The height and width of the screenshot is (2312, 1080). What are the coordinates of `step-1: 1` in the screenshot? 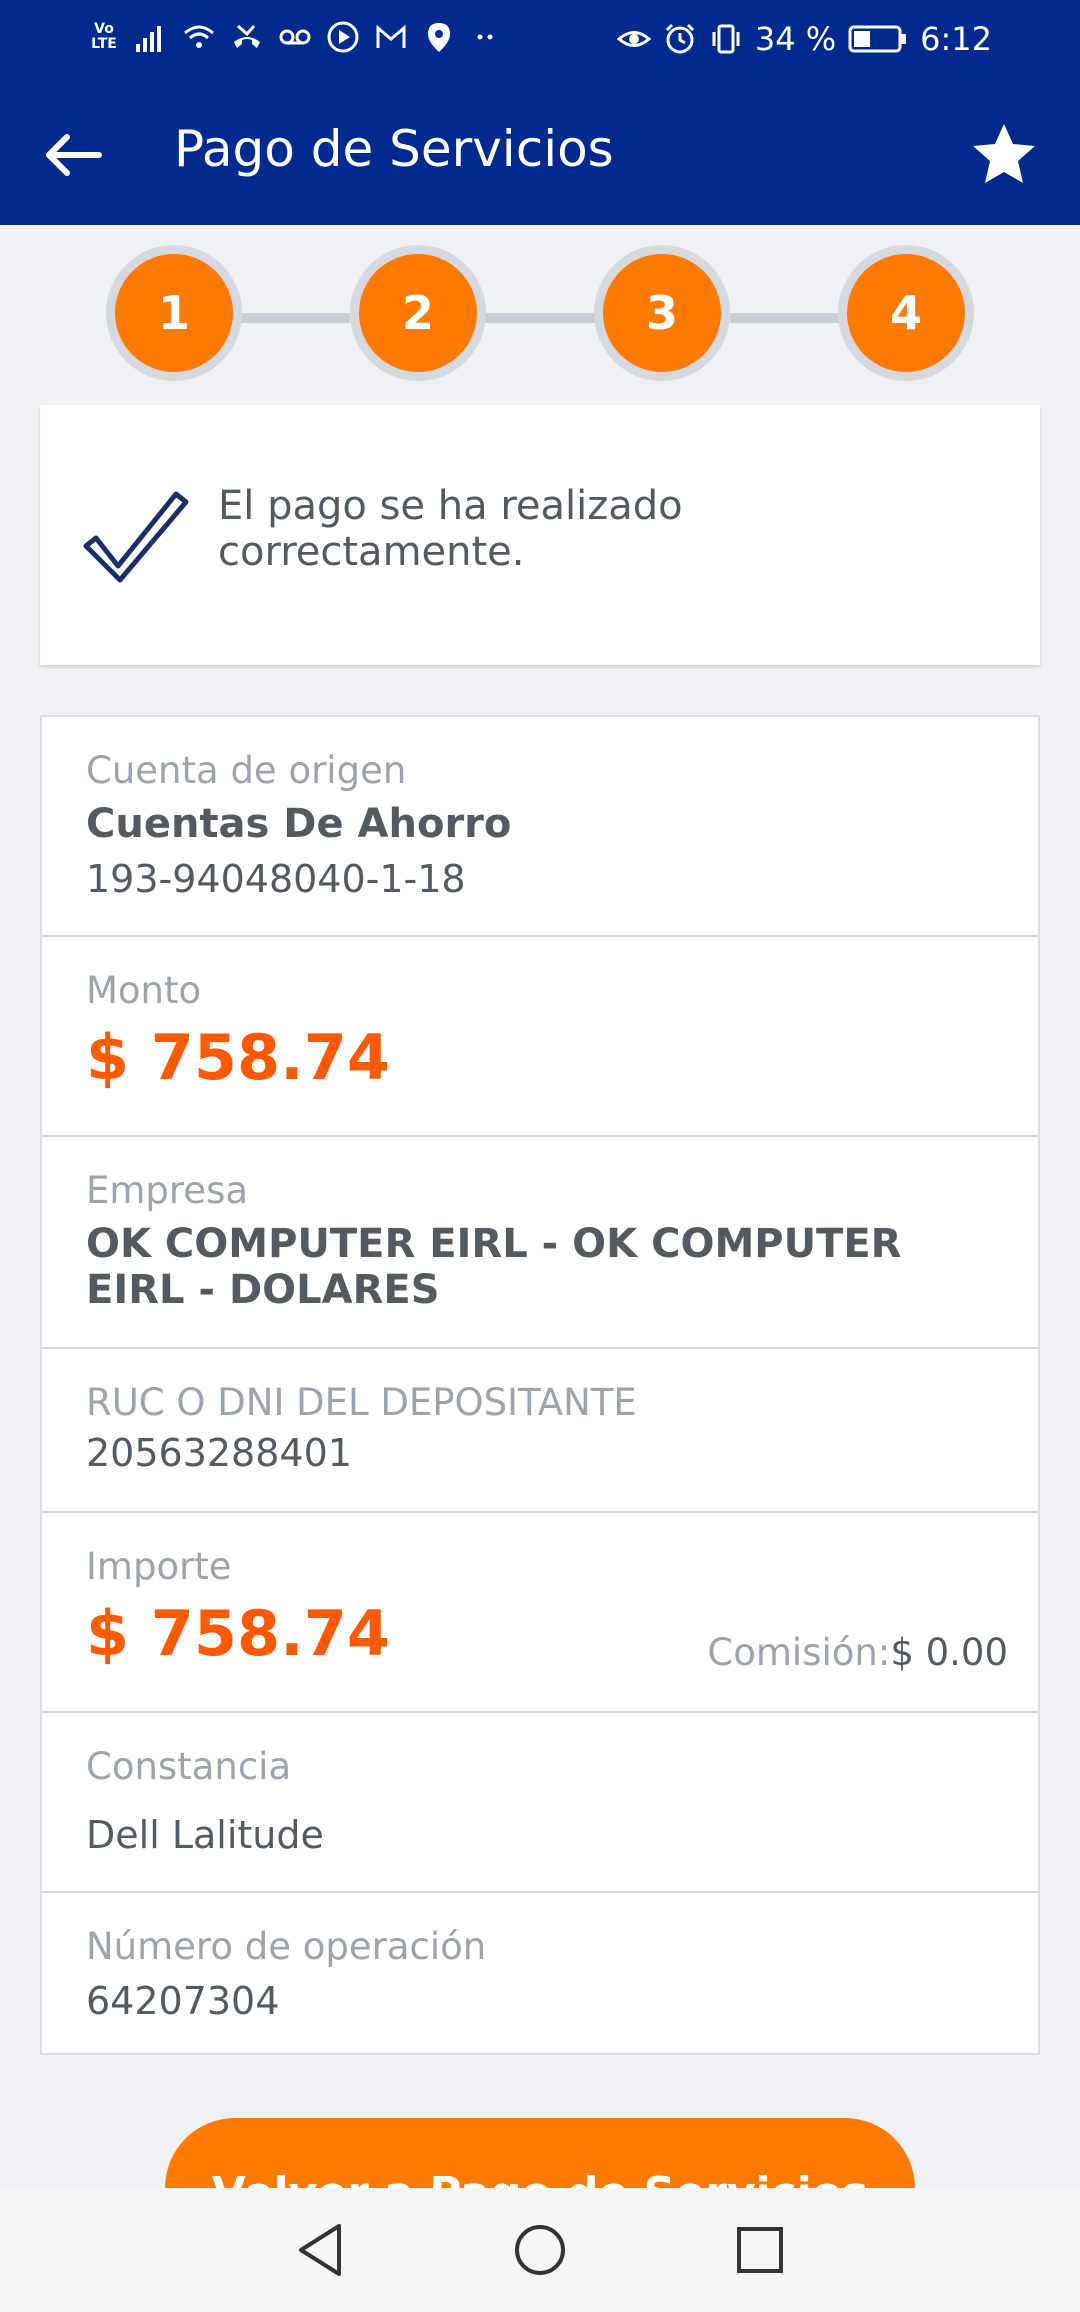 It's located at (174, 313).